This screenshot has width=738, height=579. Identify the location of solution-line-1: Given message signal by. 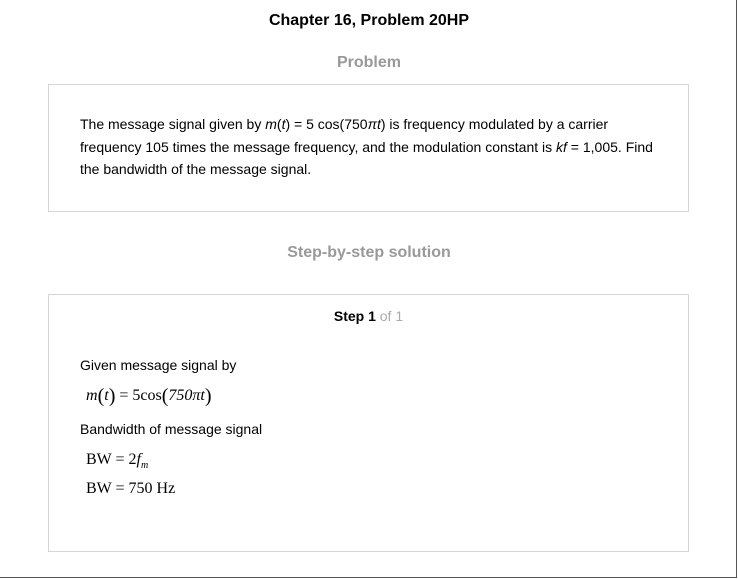
(158, 365).